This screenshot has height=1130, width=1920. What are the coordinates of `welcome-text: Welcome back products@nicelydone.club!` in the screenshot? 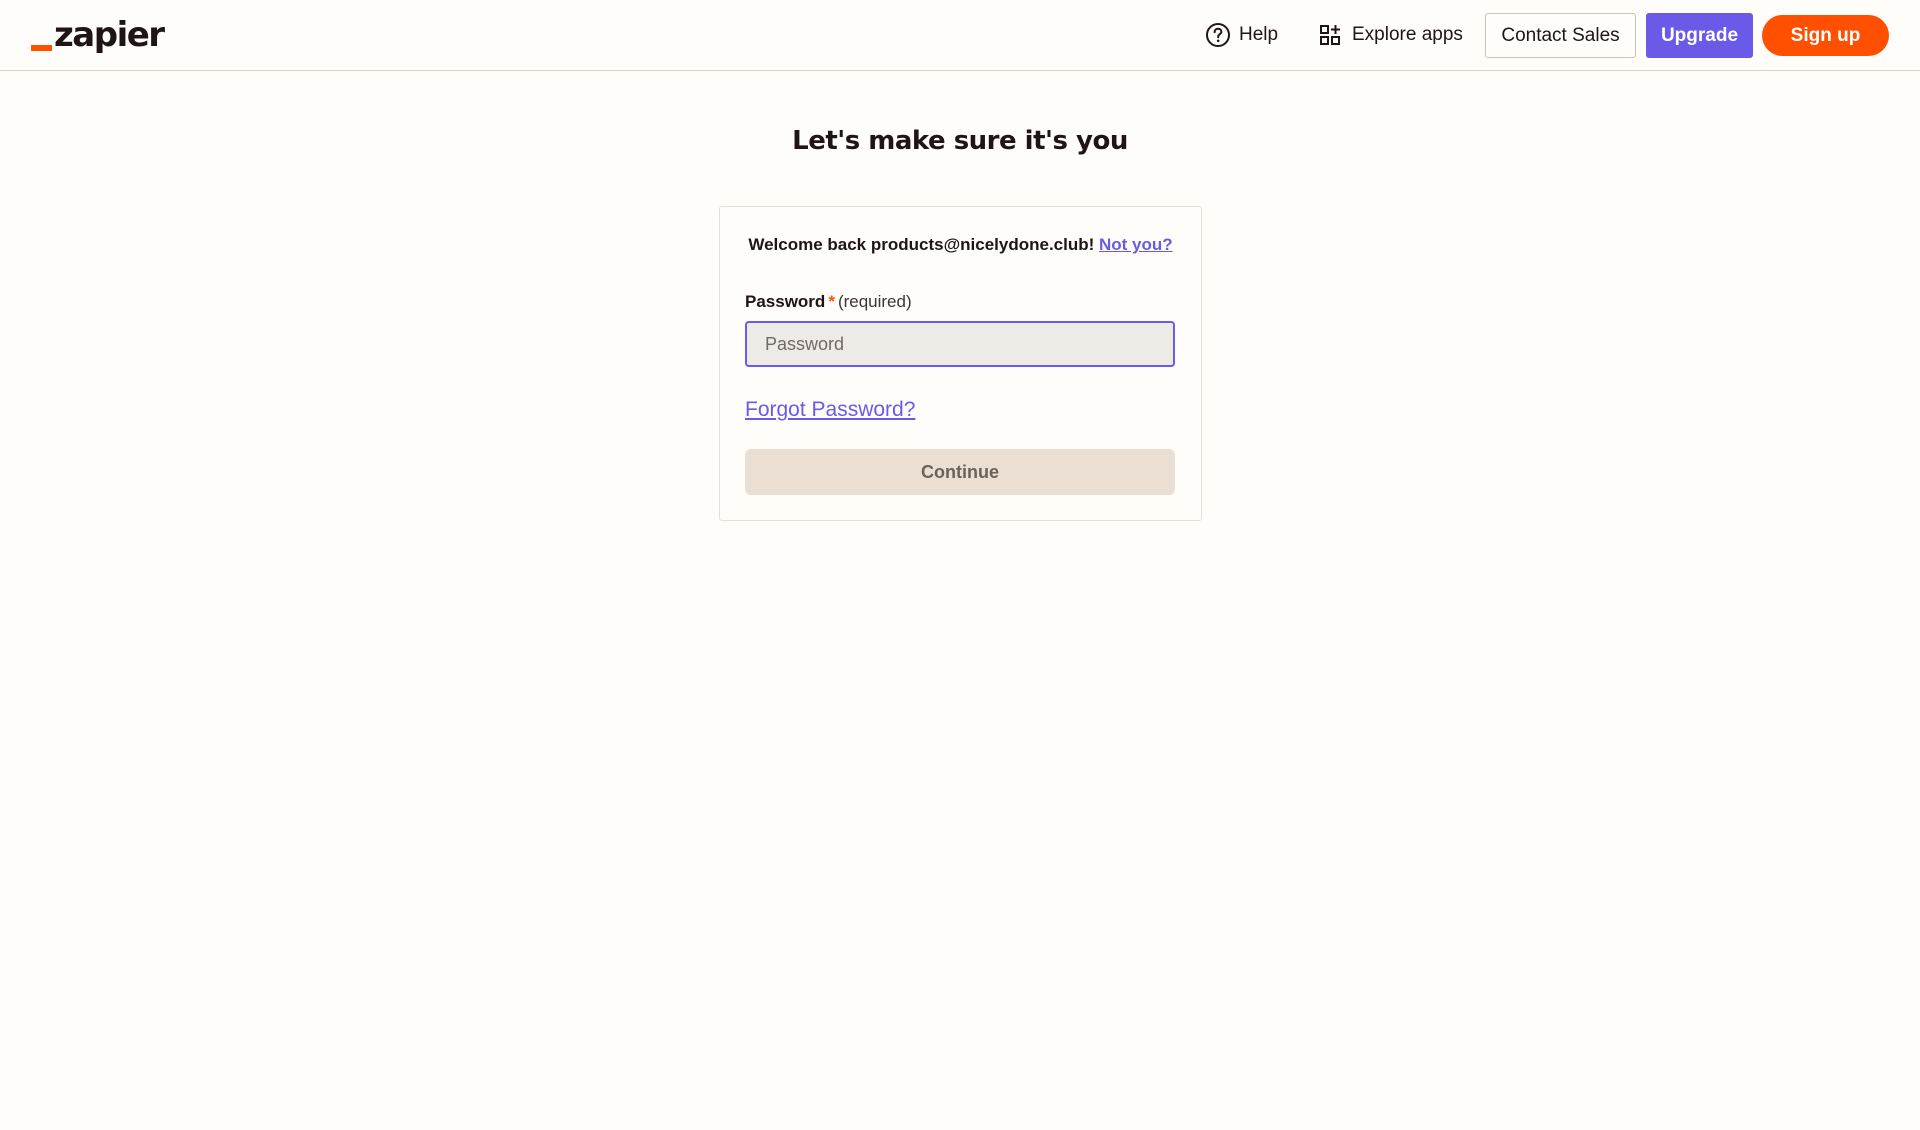 It's located at (921, 244).